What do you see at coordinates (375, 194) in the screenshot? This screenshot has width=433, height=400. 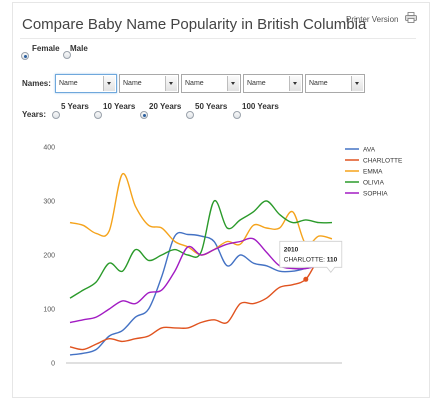 I see `legend-item-sophia: SOPHIA` at bounding box center [375, 194].